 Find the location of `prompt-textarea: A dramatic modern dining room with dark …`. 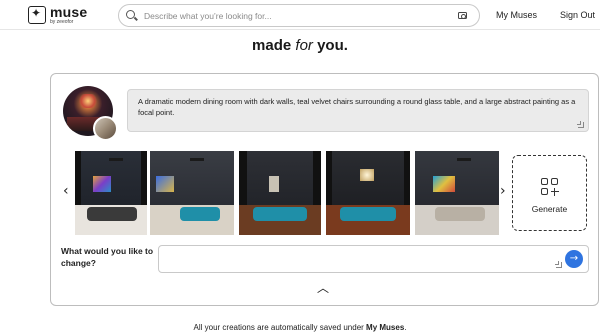

prompt-textarea: A dramatic modern dining room with dark … is located at coordinates (358, 110).